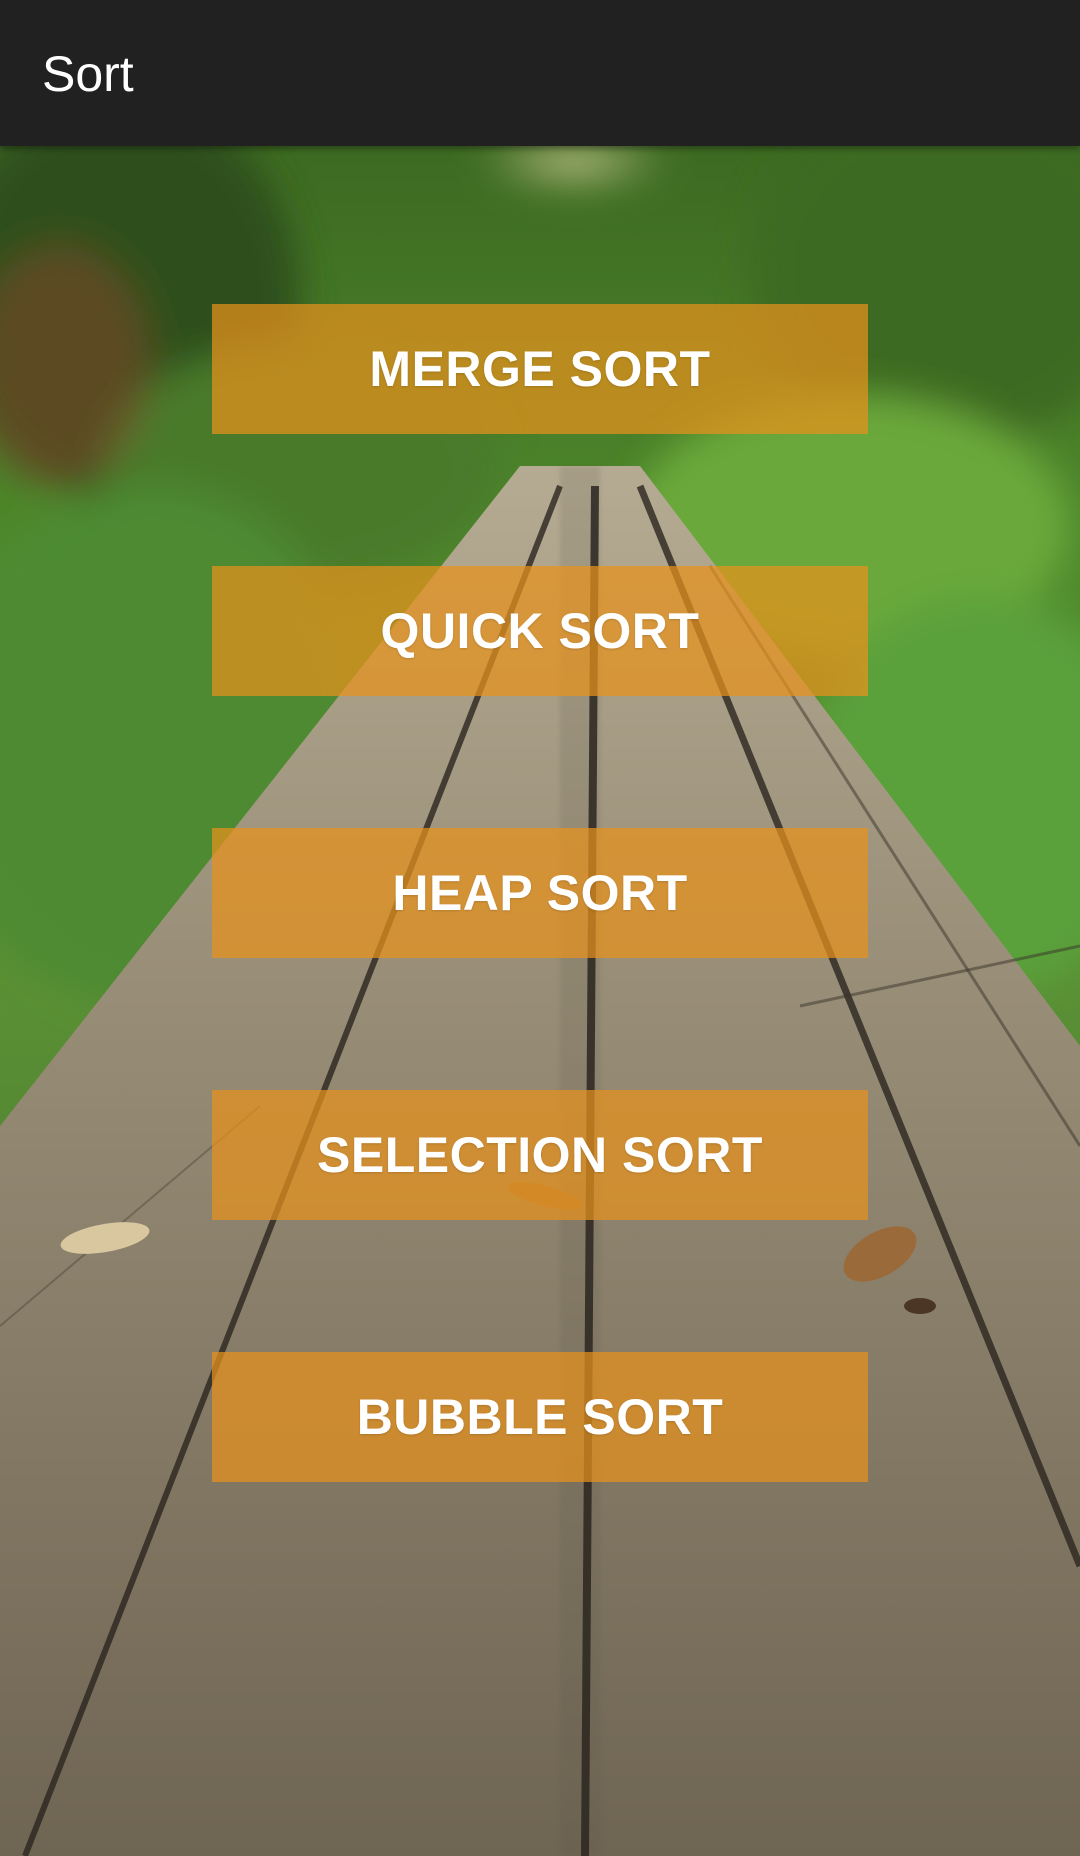  Describe the element at coordinates (540, 1417) in the screenshot. I see `bubble-sort-button: BUBBLE SORT` at that location.